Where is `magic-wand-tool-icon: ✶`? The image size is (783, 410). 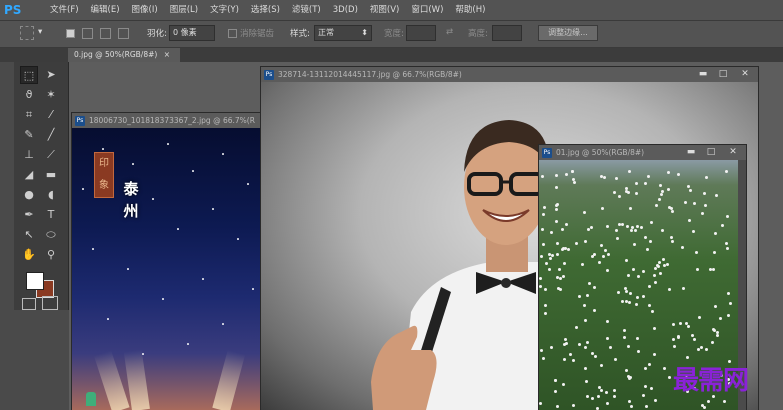
magic-wand-tool-icon: ✶ is located at coordinates (51, 95).